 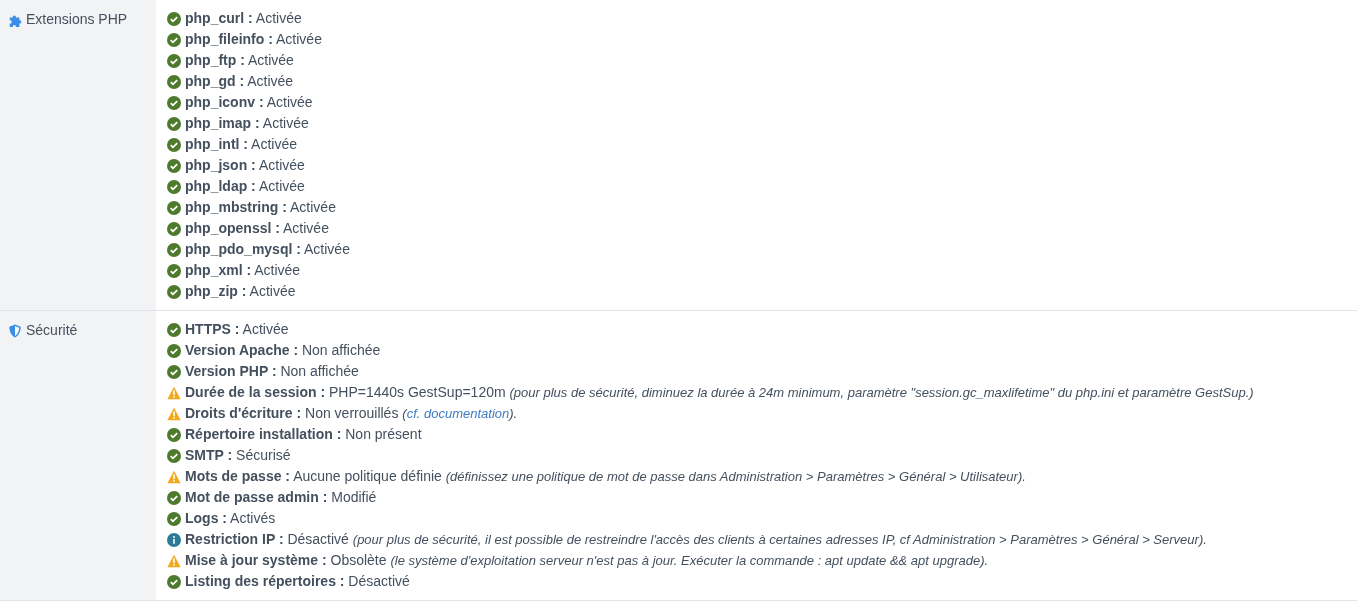 I want to click on status-text: SMTP : Sécurisé, so click(x=238, y=455).